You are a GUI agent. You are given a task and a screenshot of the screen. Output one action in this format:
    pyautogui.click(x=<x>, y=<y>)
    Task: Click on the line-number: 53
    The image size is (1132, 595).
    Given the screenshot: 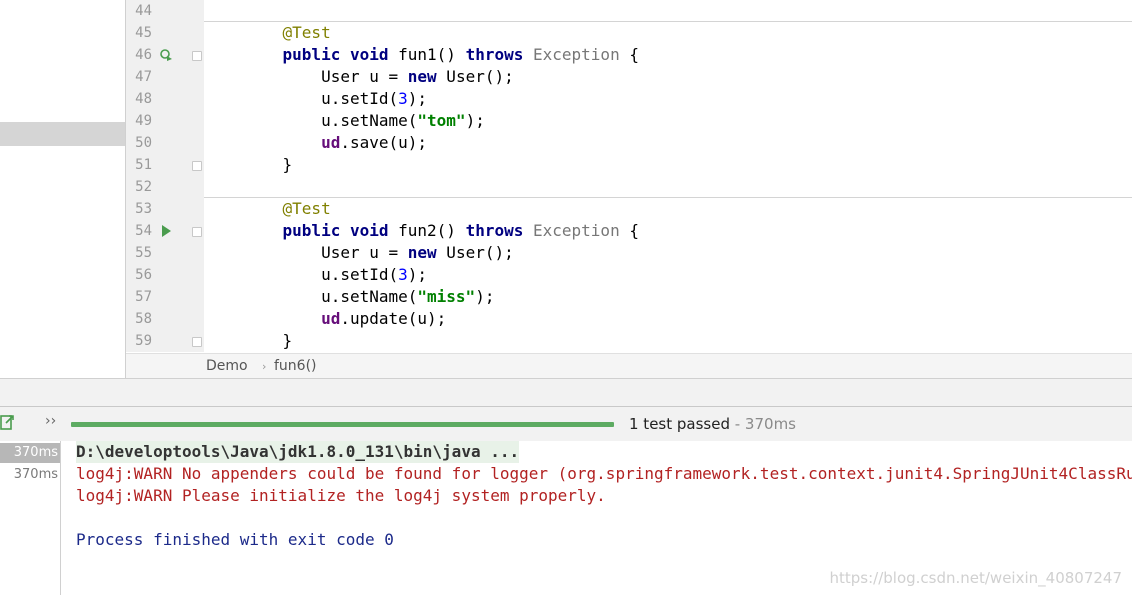 What is the action you would take?
    pyautogui.click(x=143, y=209)
    